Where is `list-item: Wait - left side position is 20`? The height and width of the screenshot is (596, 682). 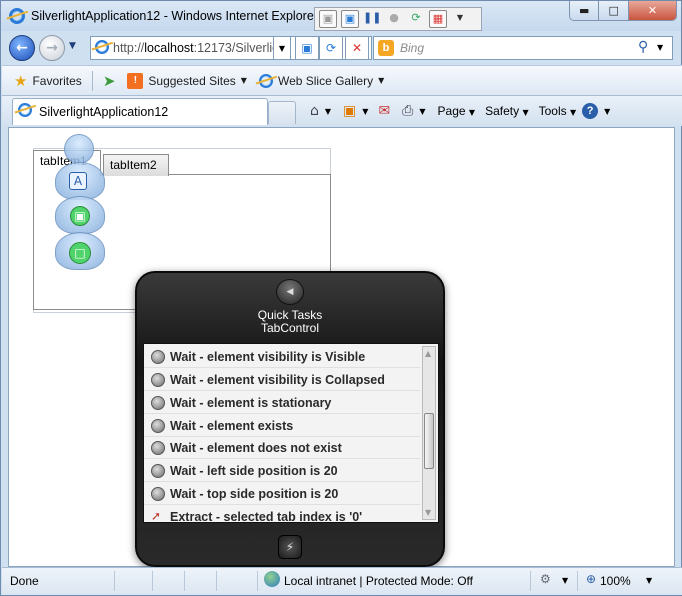 list-item: Wait - left side position is 20 is located at coordinates (282, 471).